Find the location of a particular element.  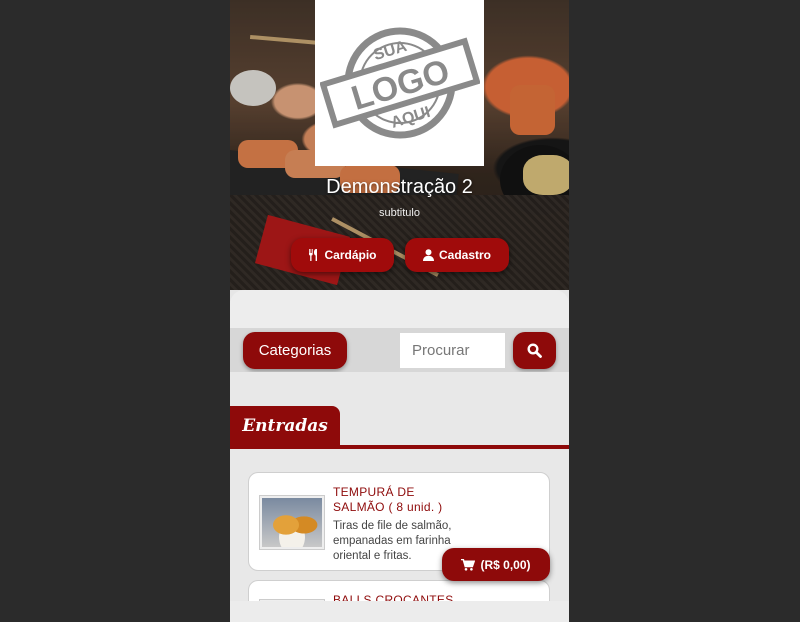

item-thumbnail is located at coordinates (292, 522).